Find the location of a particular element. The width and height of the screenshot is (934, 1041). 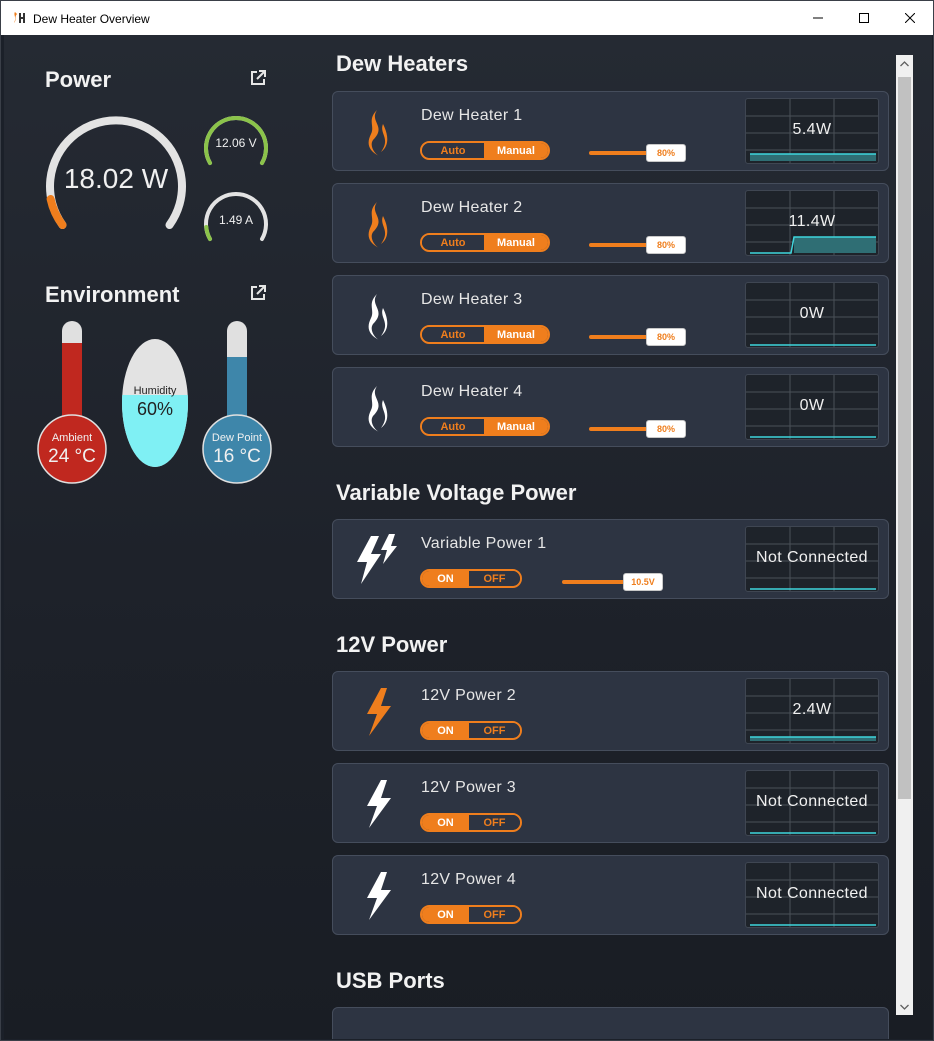

dew-heater-card: Dew Heater 4 Auto Manual 80% 0W is located at coordinates (610, 407).